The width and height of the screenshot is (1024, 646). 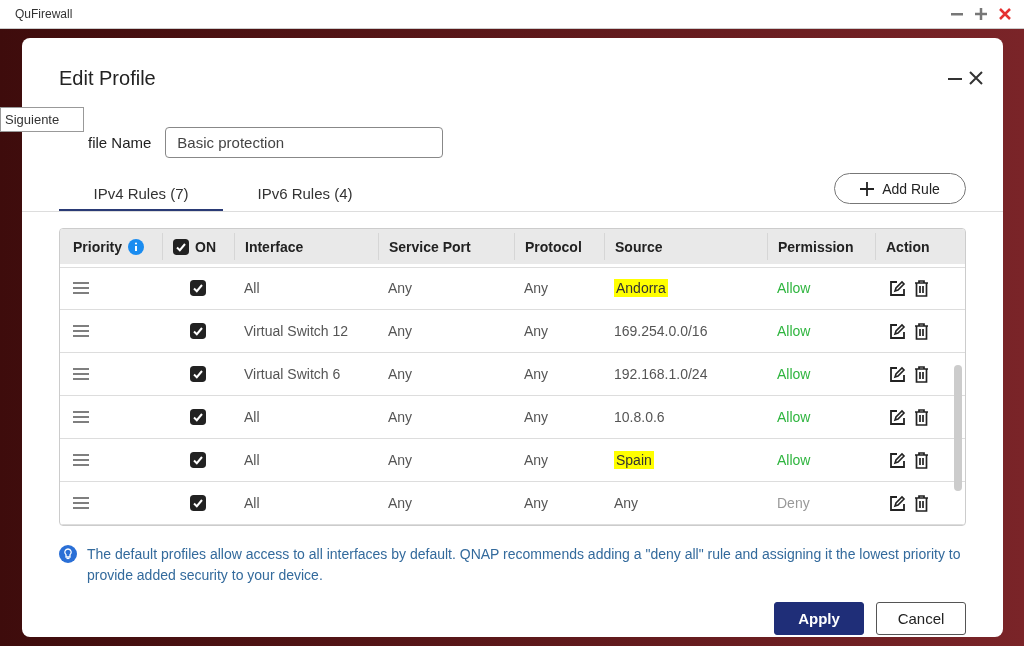 What do you see at coordinates (304, 142) in the screenshot?
I see `profile-name-field: Basic protection` at bounding box center [304, 142].